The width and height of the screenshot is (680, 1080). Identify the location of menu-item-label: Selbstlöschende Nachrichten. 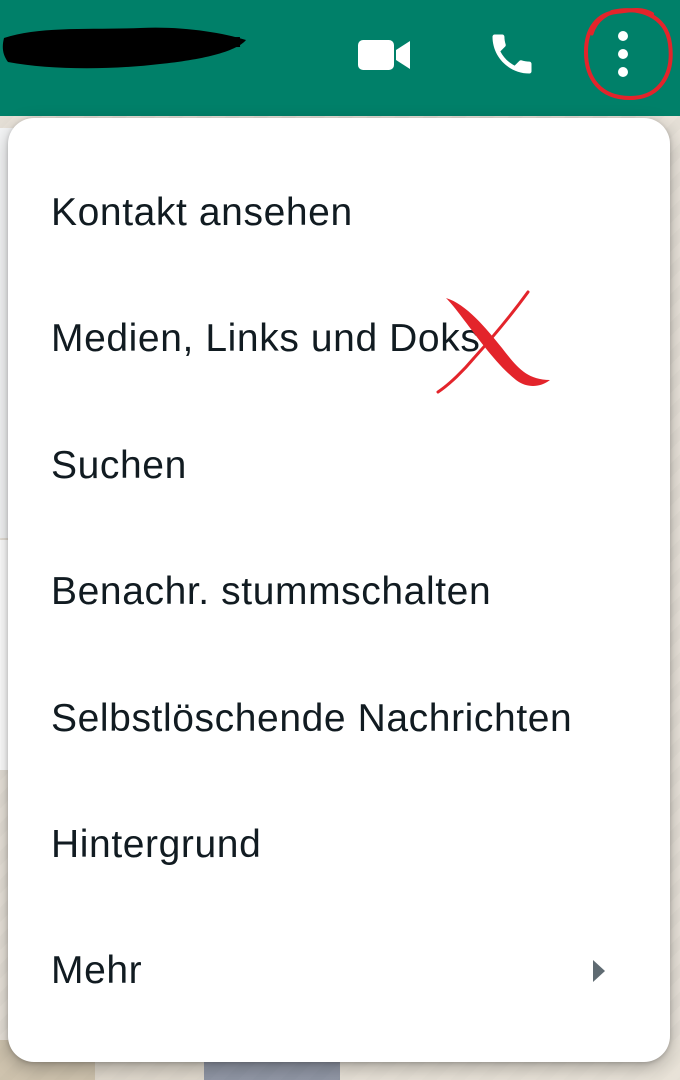
(312, 718).